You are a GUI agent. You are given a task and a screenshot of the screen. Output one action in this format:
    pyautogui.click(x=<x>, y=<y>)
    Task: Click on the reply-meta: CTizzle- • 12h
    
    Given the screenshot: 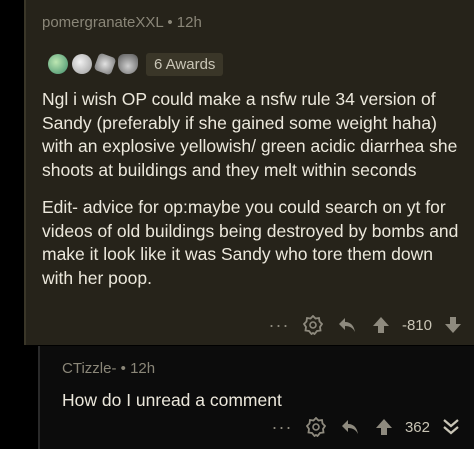 What is the action you would take?
    pyautogui.click(x=108, y=368)
    